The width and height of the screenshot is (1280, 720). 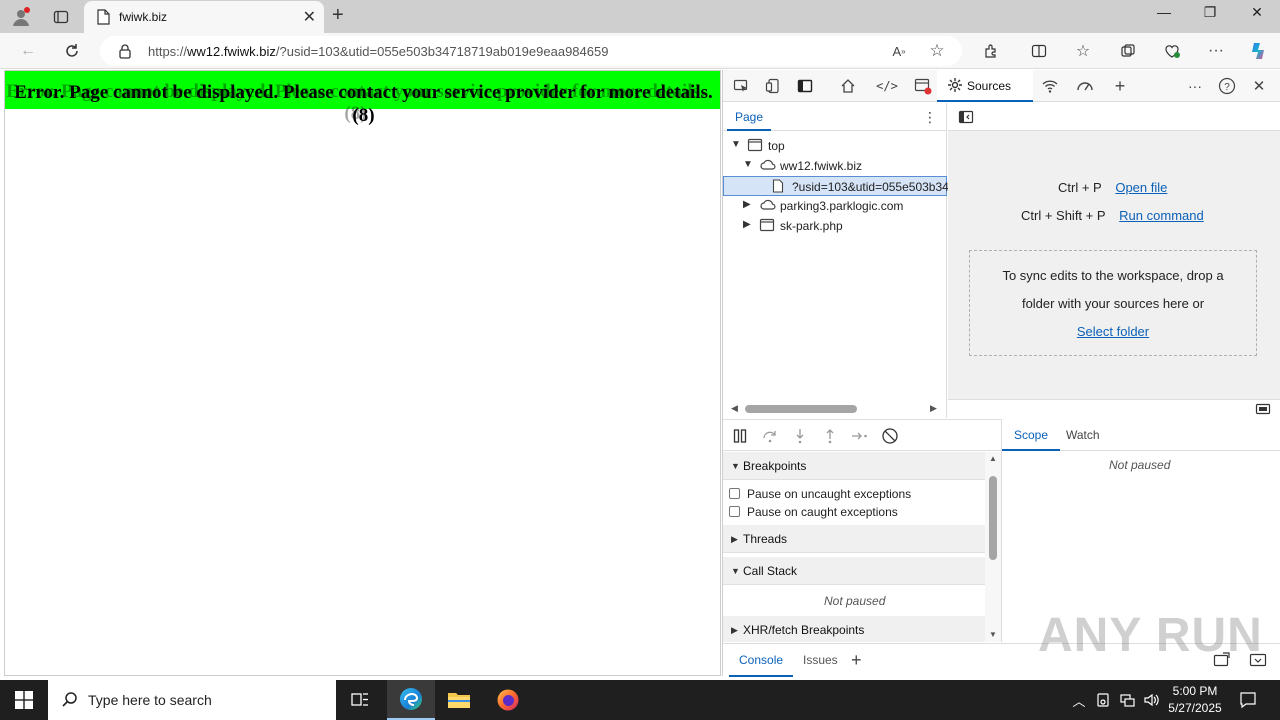 I want to click on section-call-stack: ▼ Call Stack, so click(x=854, y=571).